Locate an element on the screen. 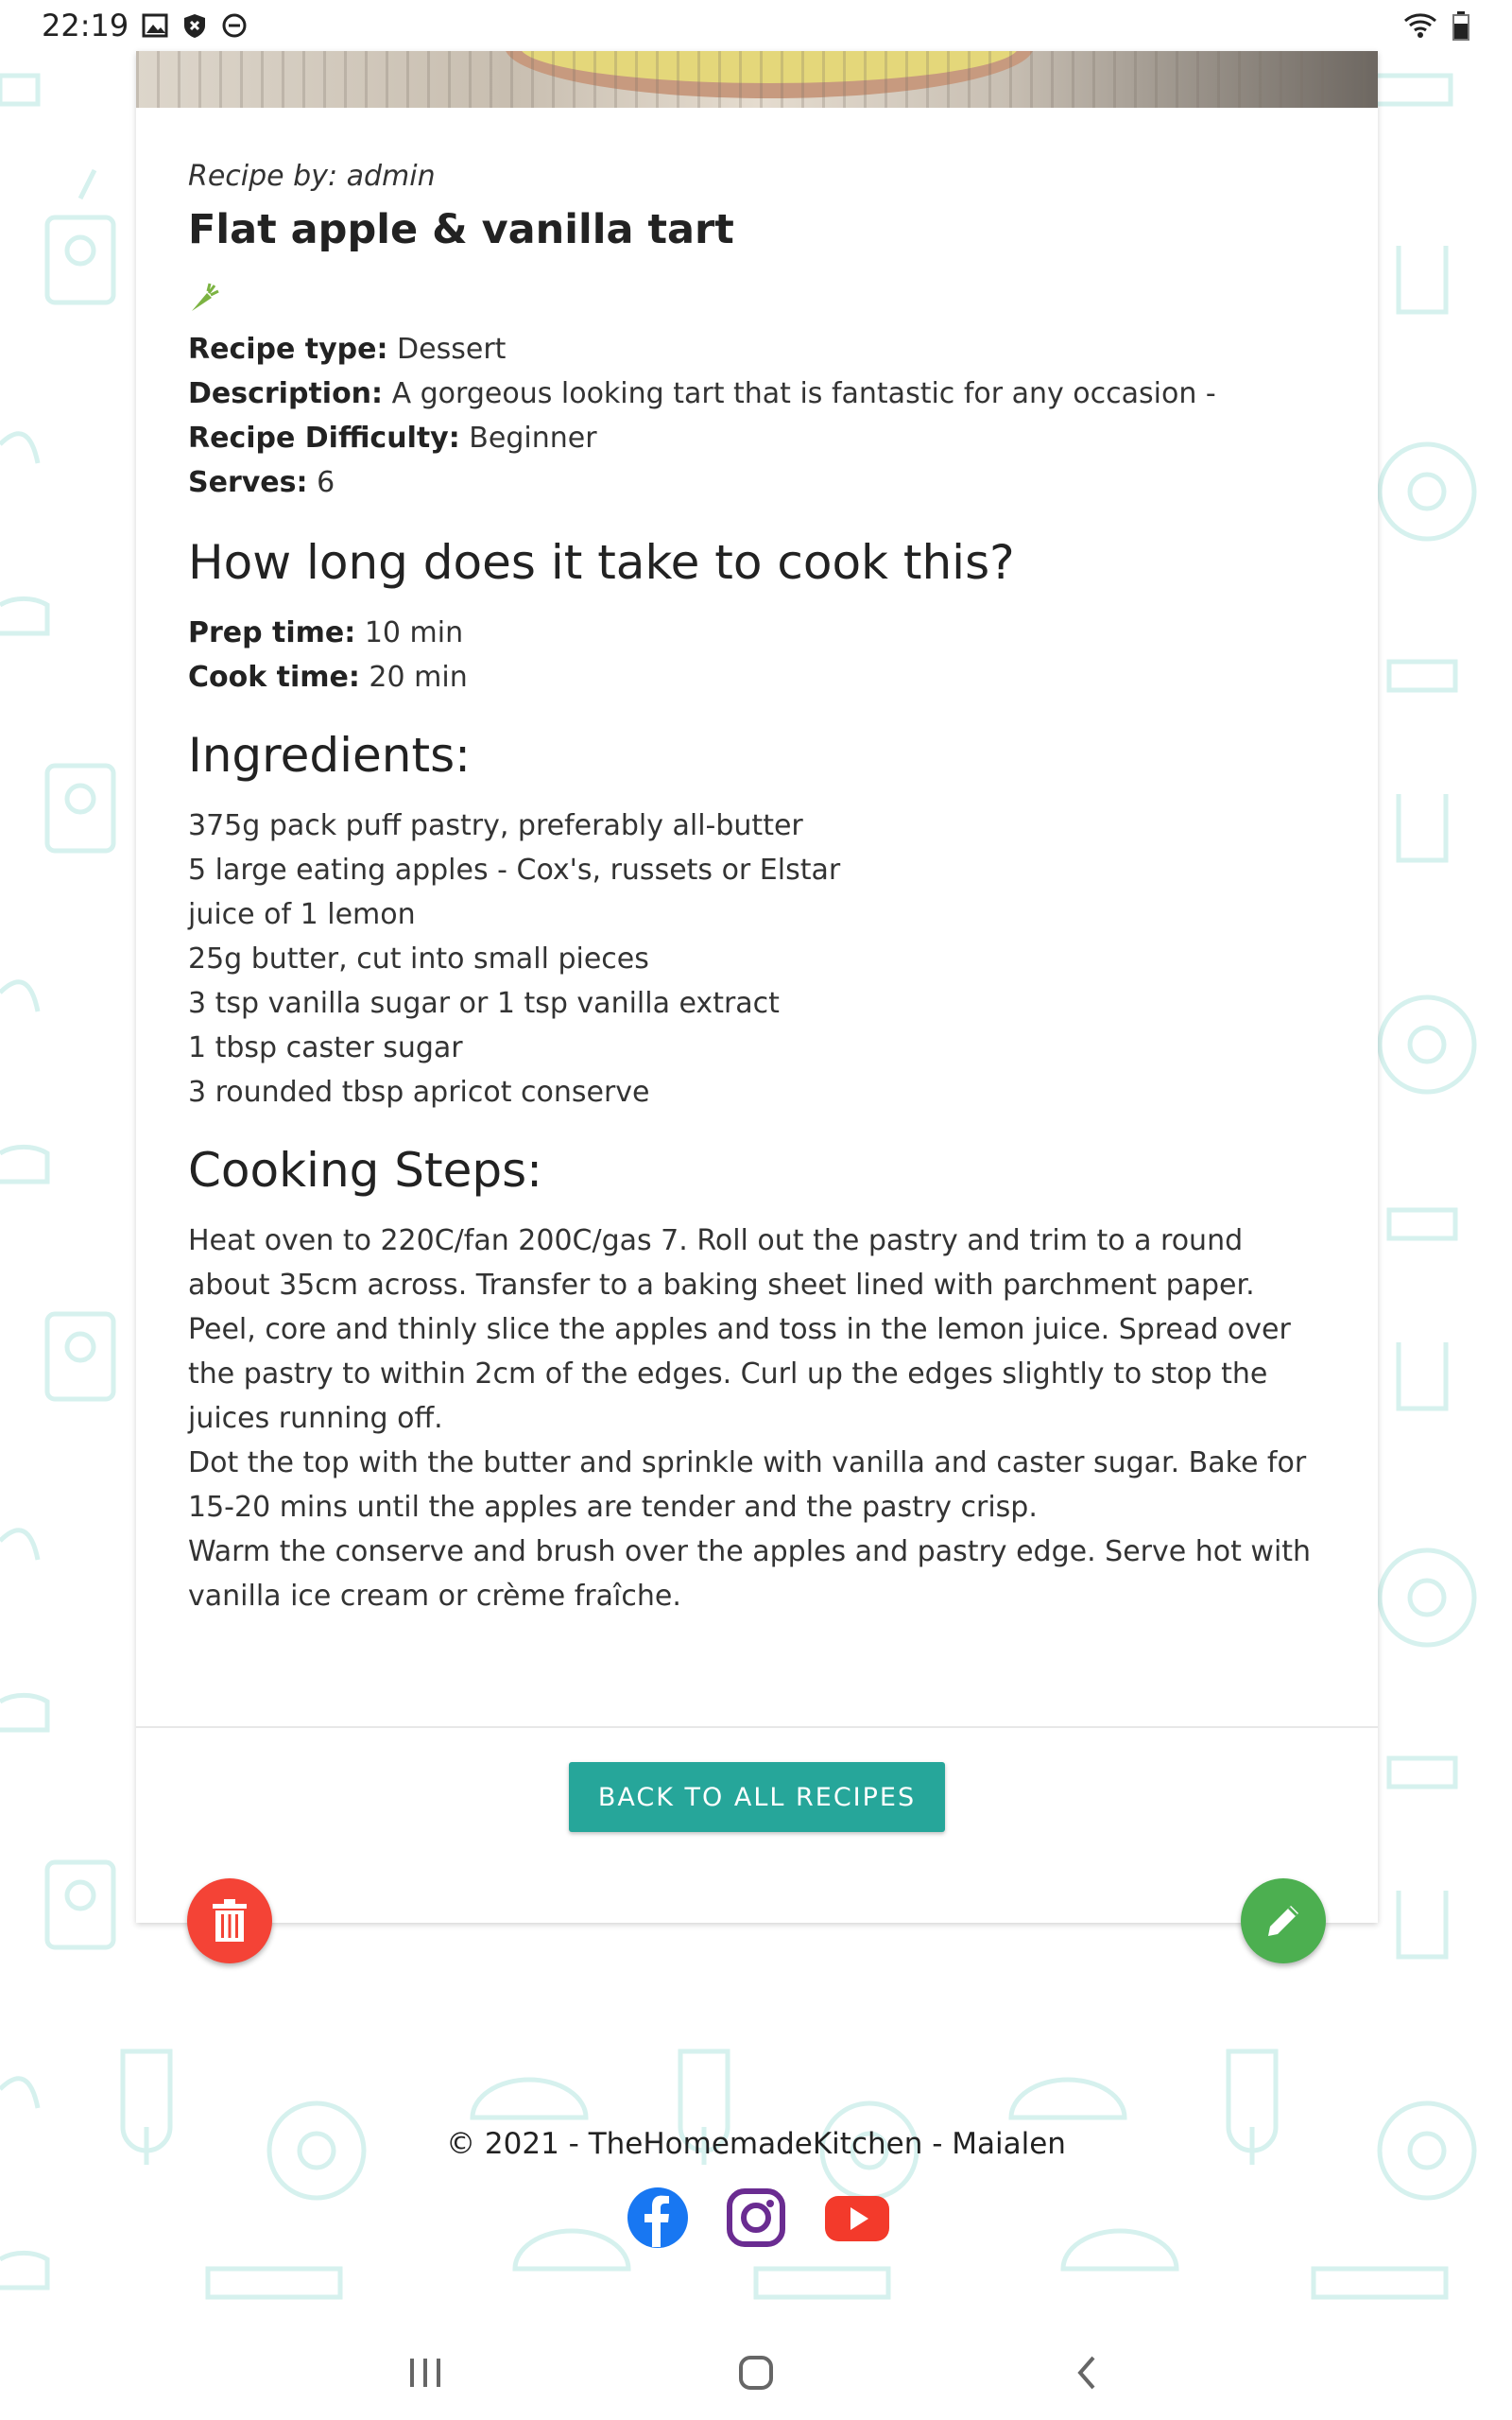 This screenshot has width=1512, height=2420. prep-time-row: Prep time: 10 min is located at coordinates (760, 633).